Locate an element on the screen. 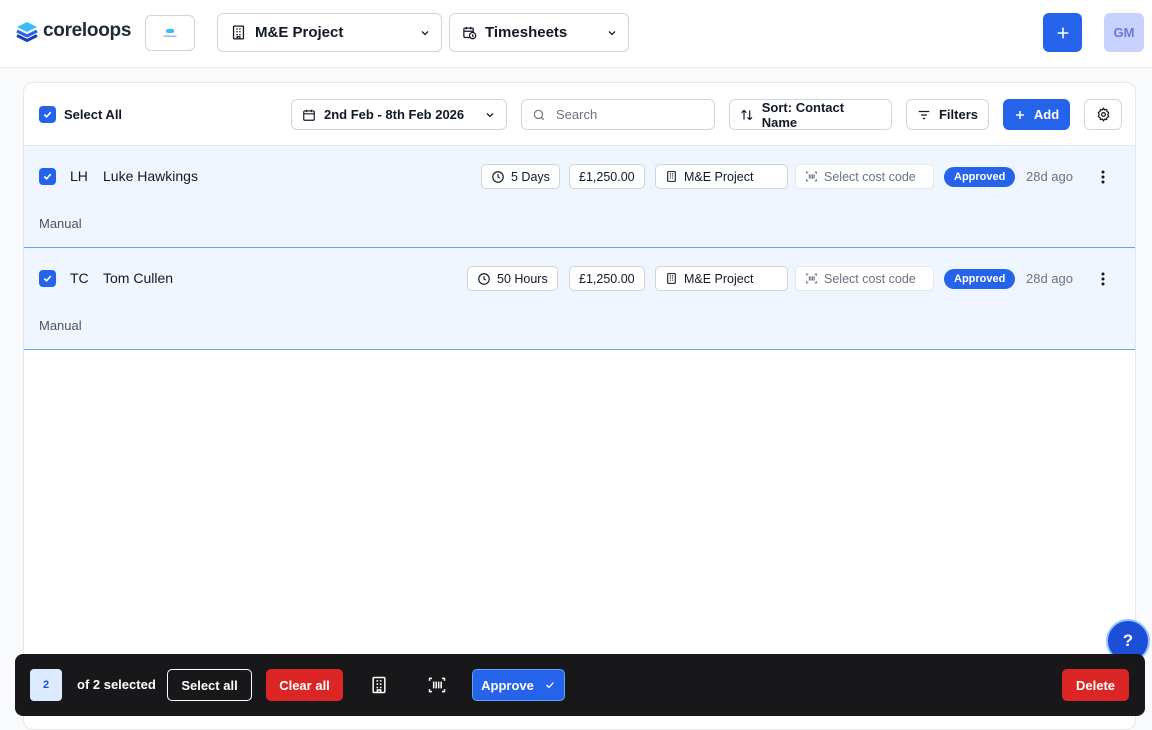 This screenshot has height=730, width=1152. filter-lines-icon is located at coordinates (924, 114).